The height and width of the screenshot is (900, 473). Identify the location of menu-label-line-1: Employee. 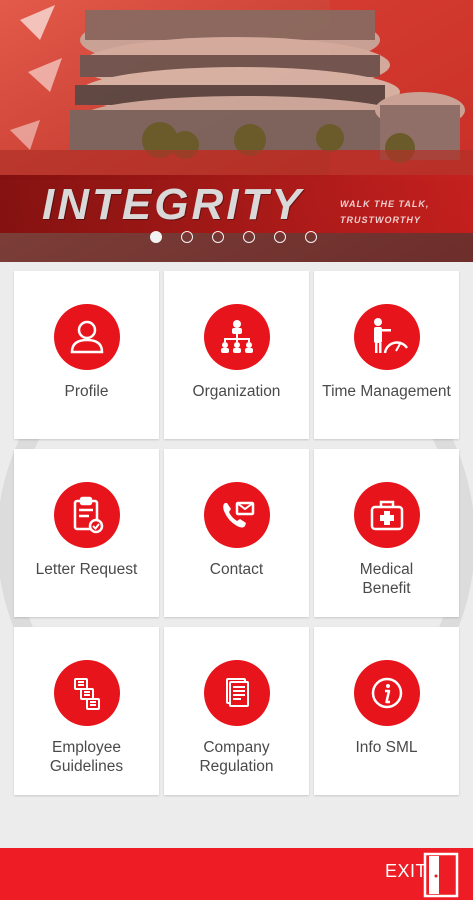
(86, 747).